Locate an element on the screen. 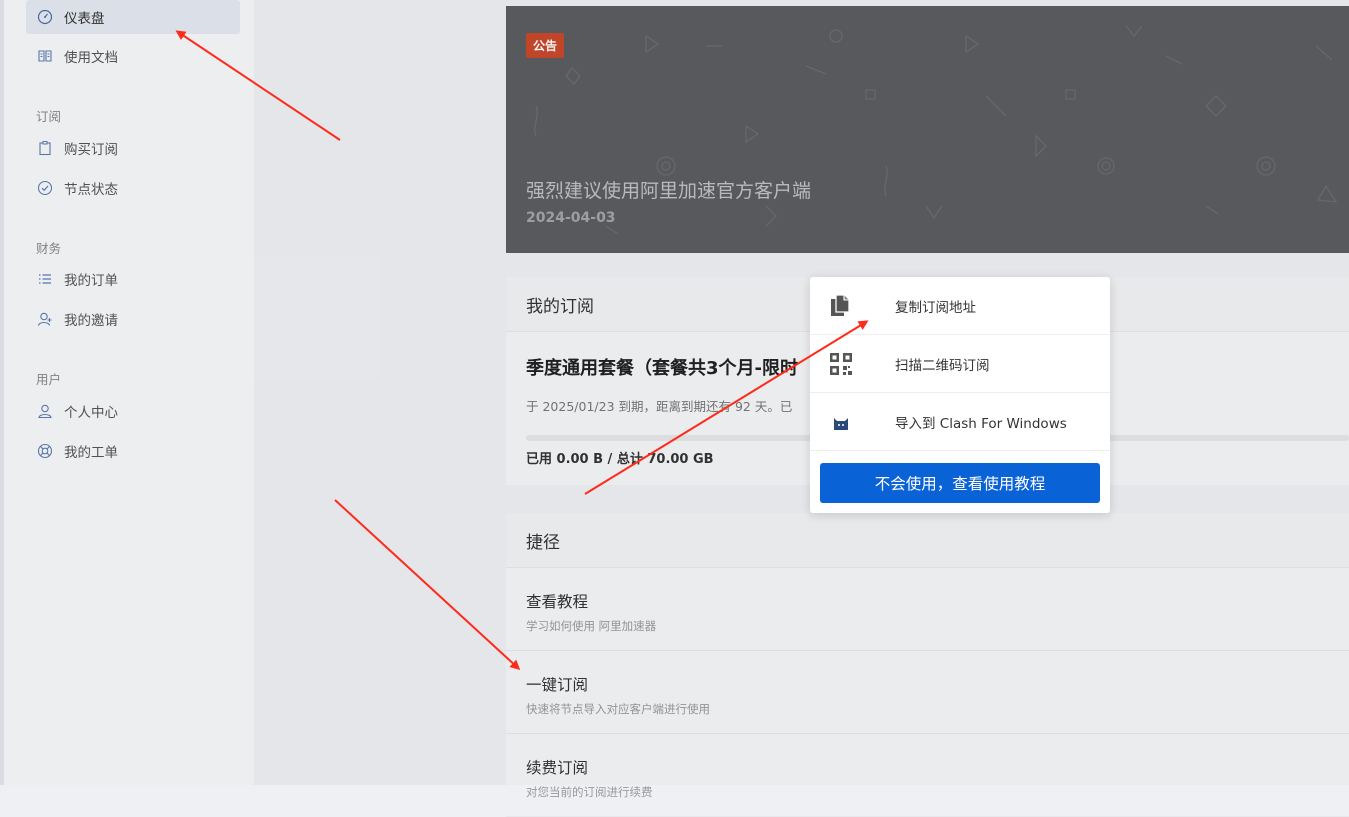 Image resolution: width=1349 pixels, height=817 pixels. shortcut-view-tutorial: 查看教程 学习如何使用 阿里加速器 is located at coordinates (927, 609).